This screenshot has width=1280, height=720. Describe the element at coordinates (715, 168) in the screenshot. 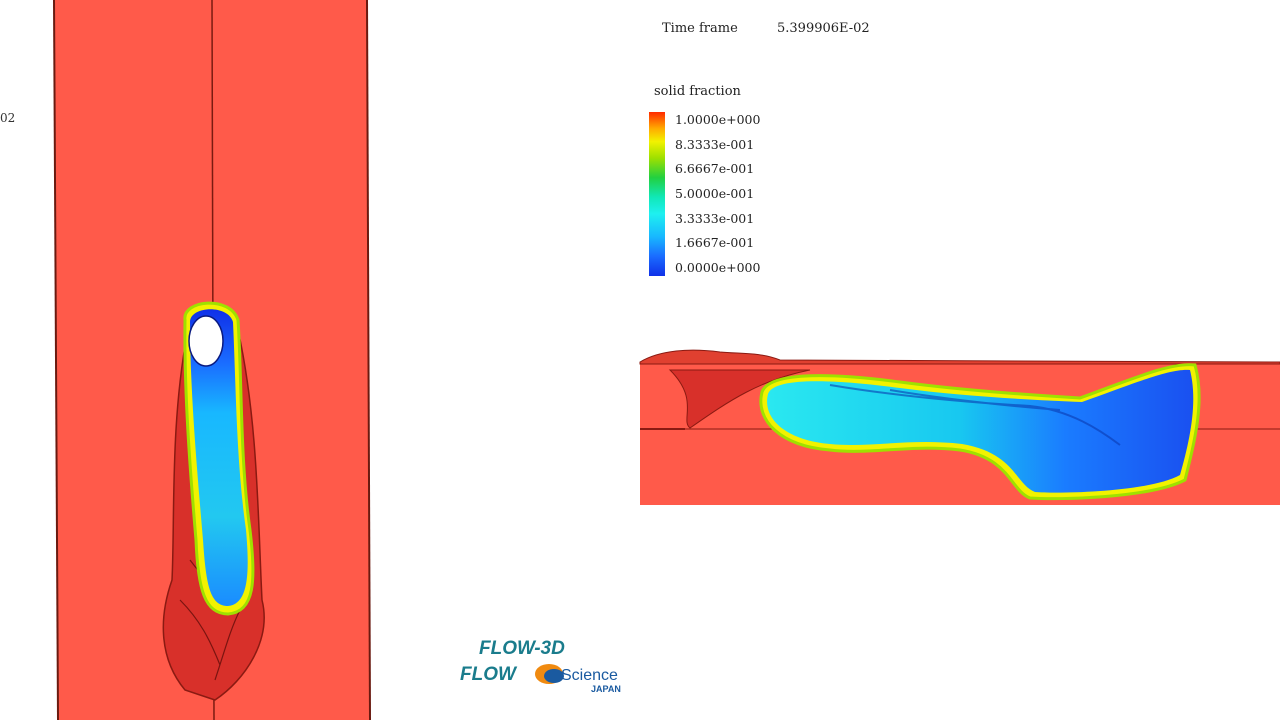

I see `legend-tick: 6.6667e-001` at that location.